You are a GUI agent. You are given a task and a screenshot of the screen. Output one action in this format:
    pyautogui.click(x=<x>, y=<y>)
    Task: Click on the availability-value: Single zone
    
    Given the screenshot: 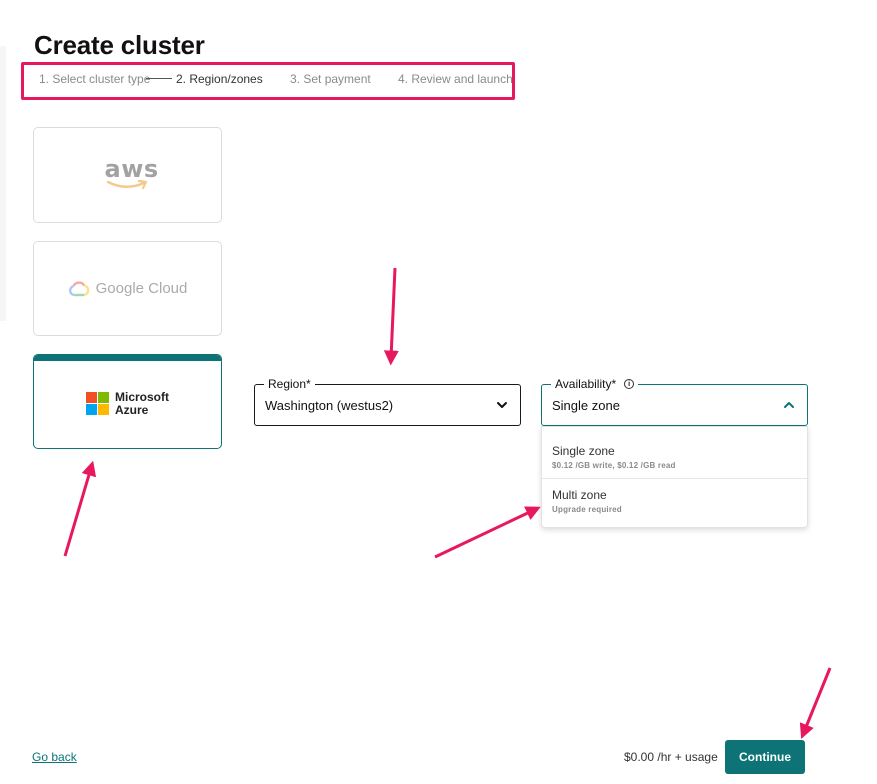 What is the action you would take?
    pyautogui.click(x=586, y=405)
    